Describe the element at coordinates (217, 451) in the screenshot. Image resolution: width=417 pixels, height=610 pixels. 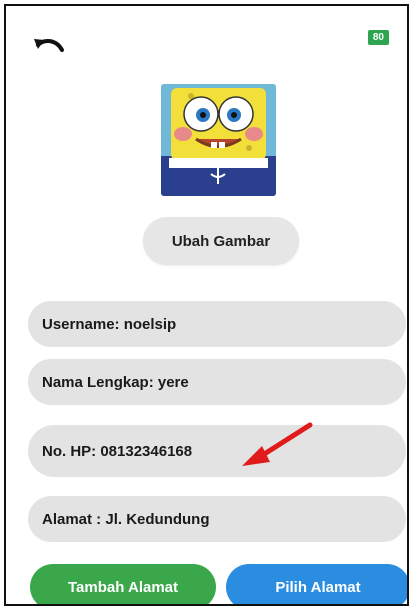
I see `phone-field: No. HP: 08132346168` at that location.